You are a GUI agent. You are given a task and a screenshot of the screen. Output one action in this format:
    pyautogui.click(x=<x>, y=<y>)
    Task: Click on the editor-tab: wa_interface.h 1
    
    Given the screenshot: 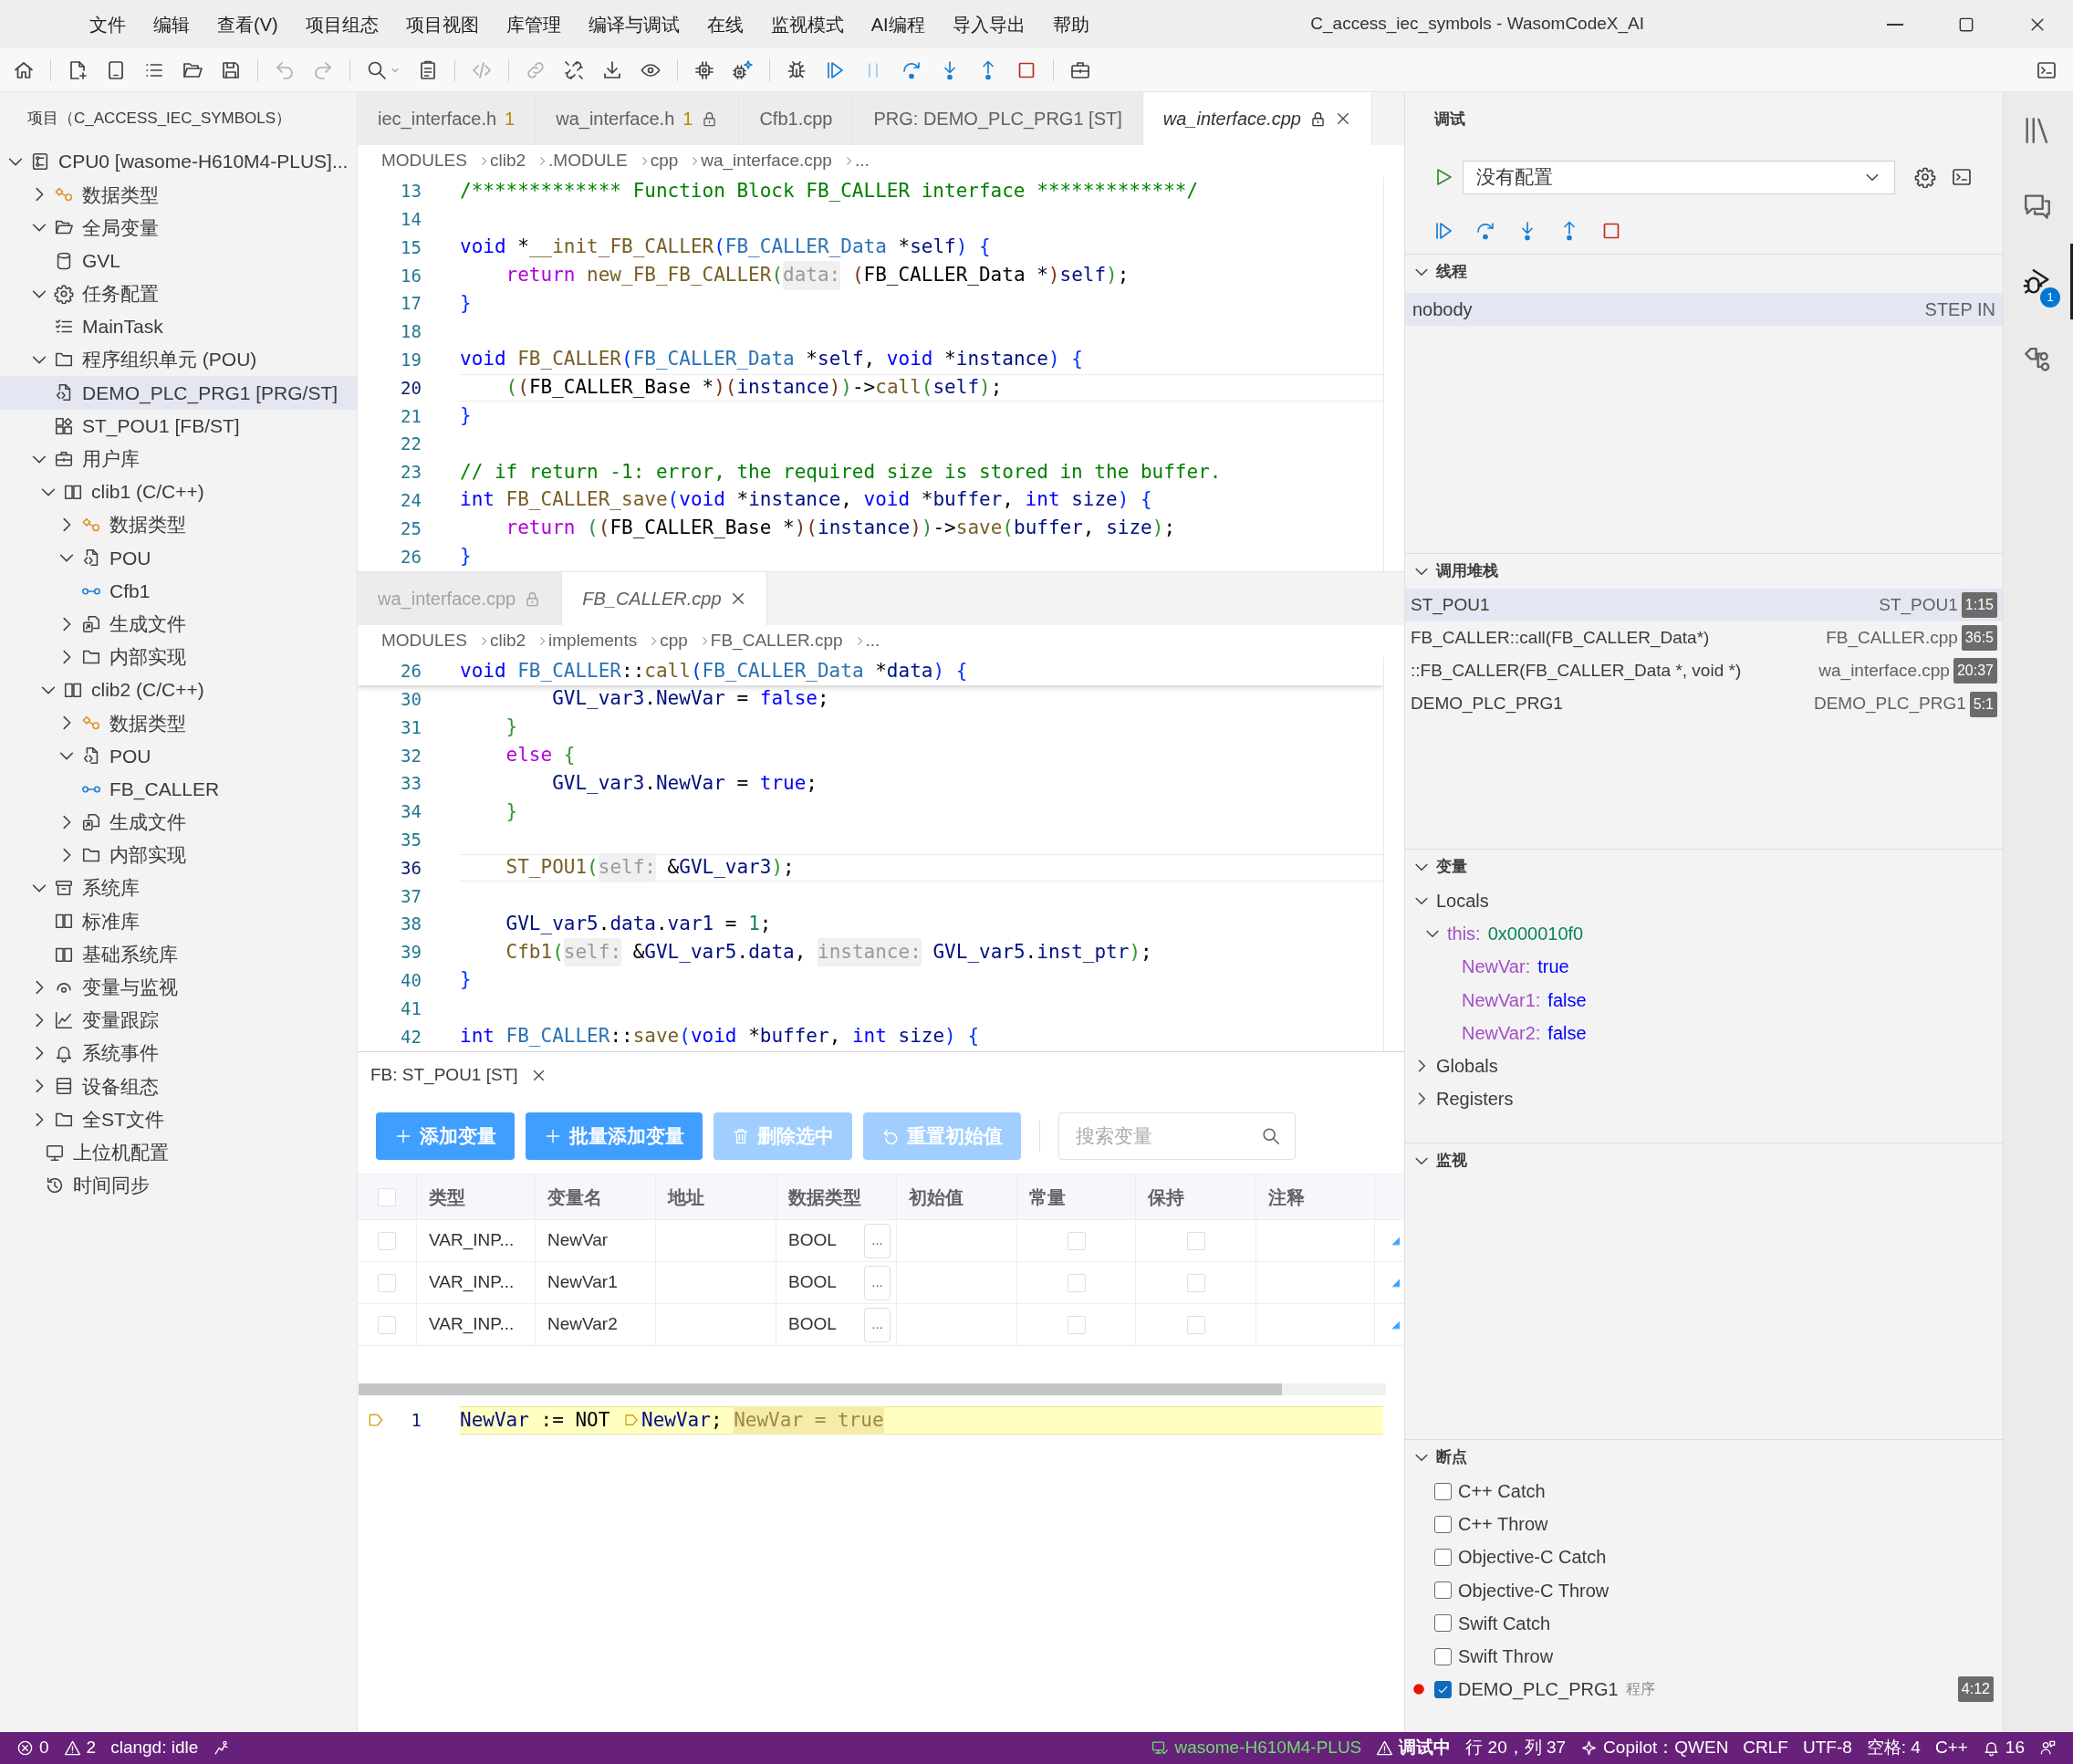 What is the action you would take?
    pyautogui.click(x=638, y=118)
    